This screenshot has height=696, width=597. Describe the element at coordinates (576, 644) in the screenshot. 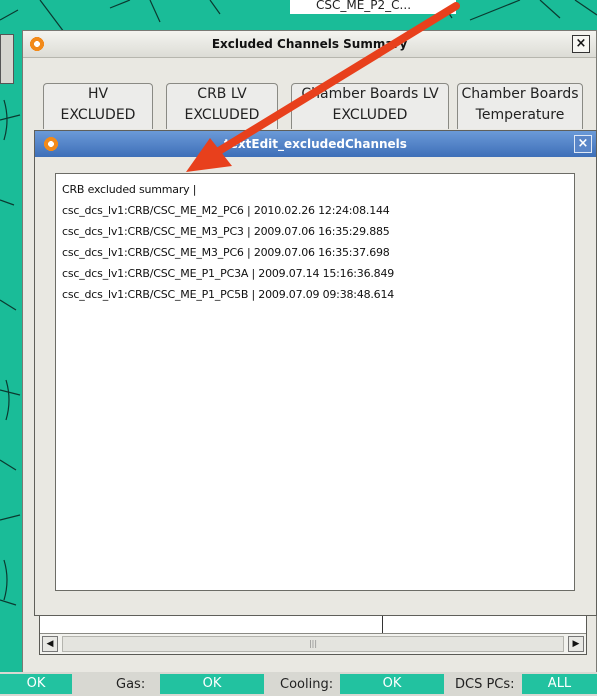

I see `scroll-right-icon: ▶` at that location.